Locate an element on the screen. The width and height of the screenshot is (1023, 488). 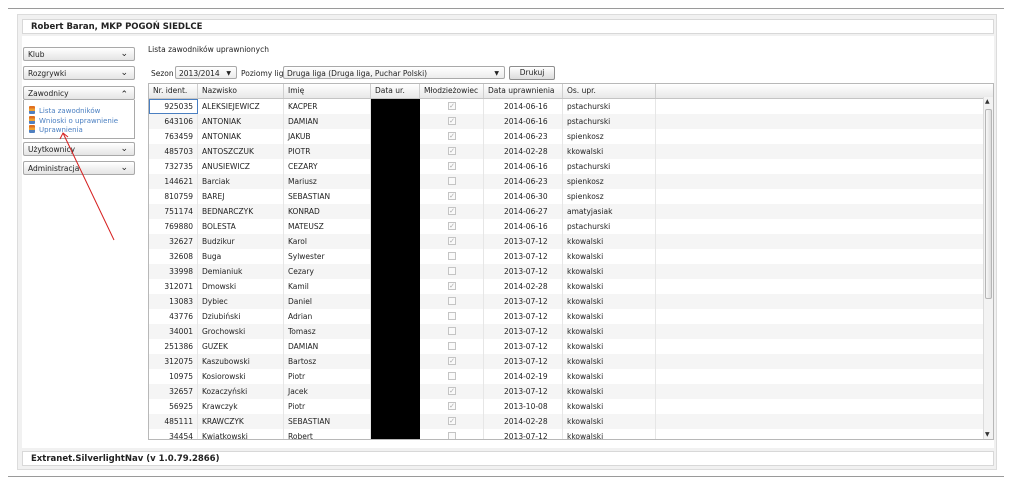
table-row: 43776 Dziubiński Adrian 2013-07-12 kkowalski is located at coordinates (567, 316).